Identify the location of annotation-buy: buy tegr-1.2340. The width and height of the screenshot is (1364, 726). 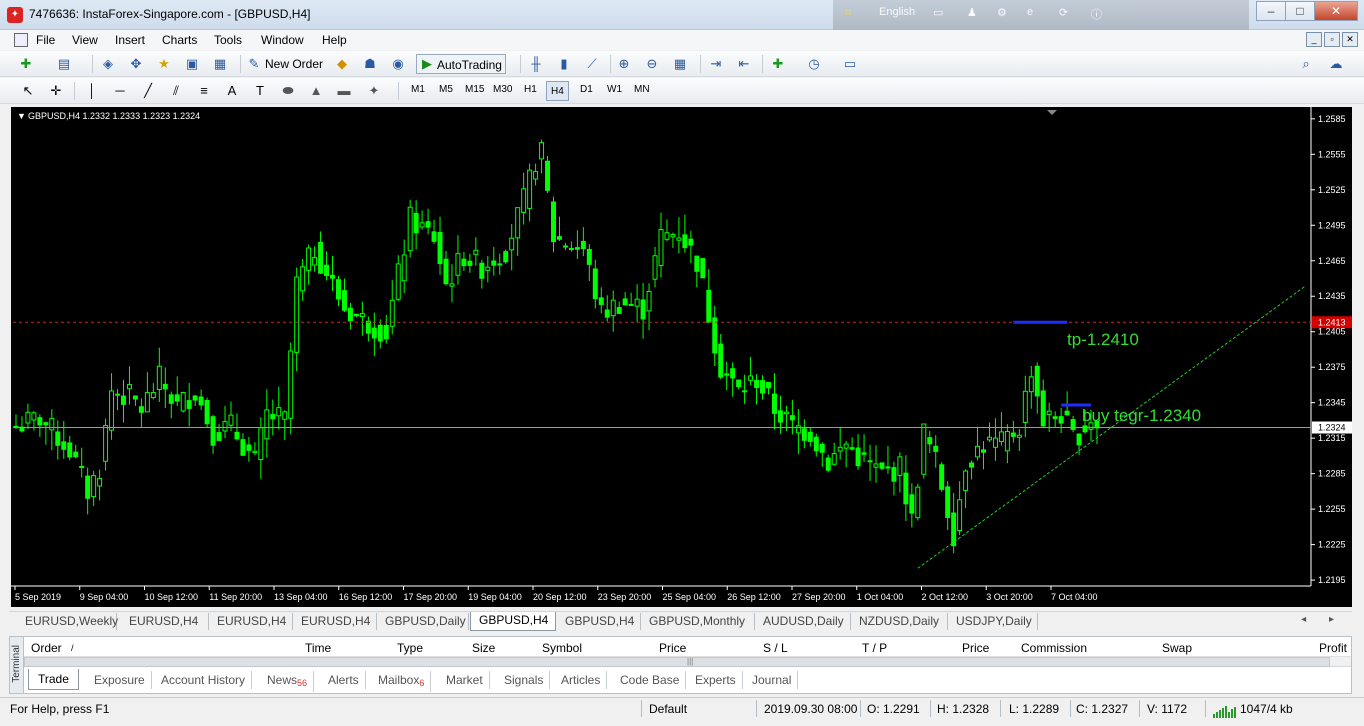
(1141, 415).